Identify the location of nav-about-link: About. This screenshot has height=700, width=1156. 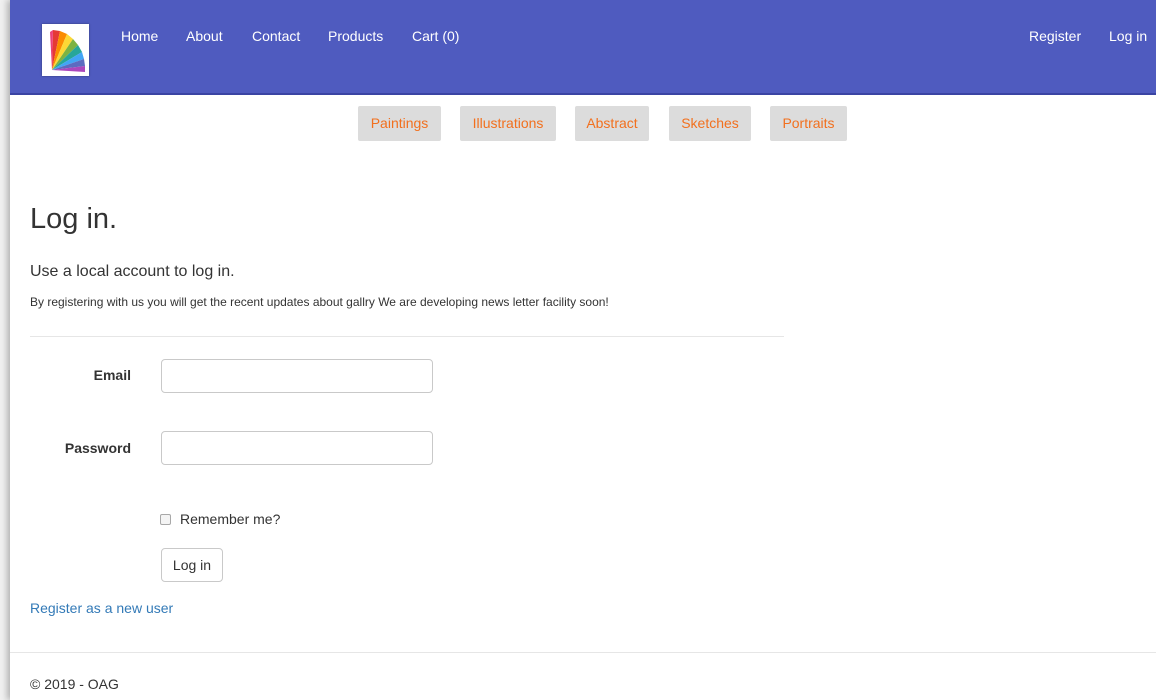
(204, 36).